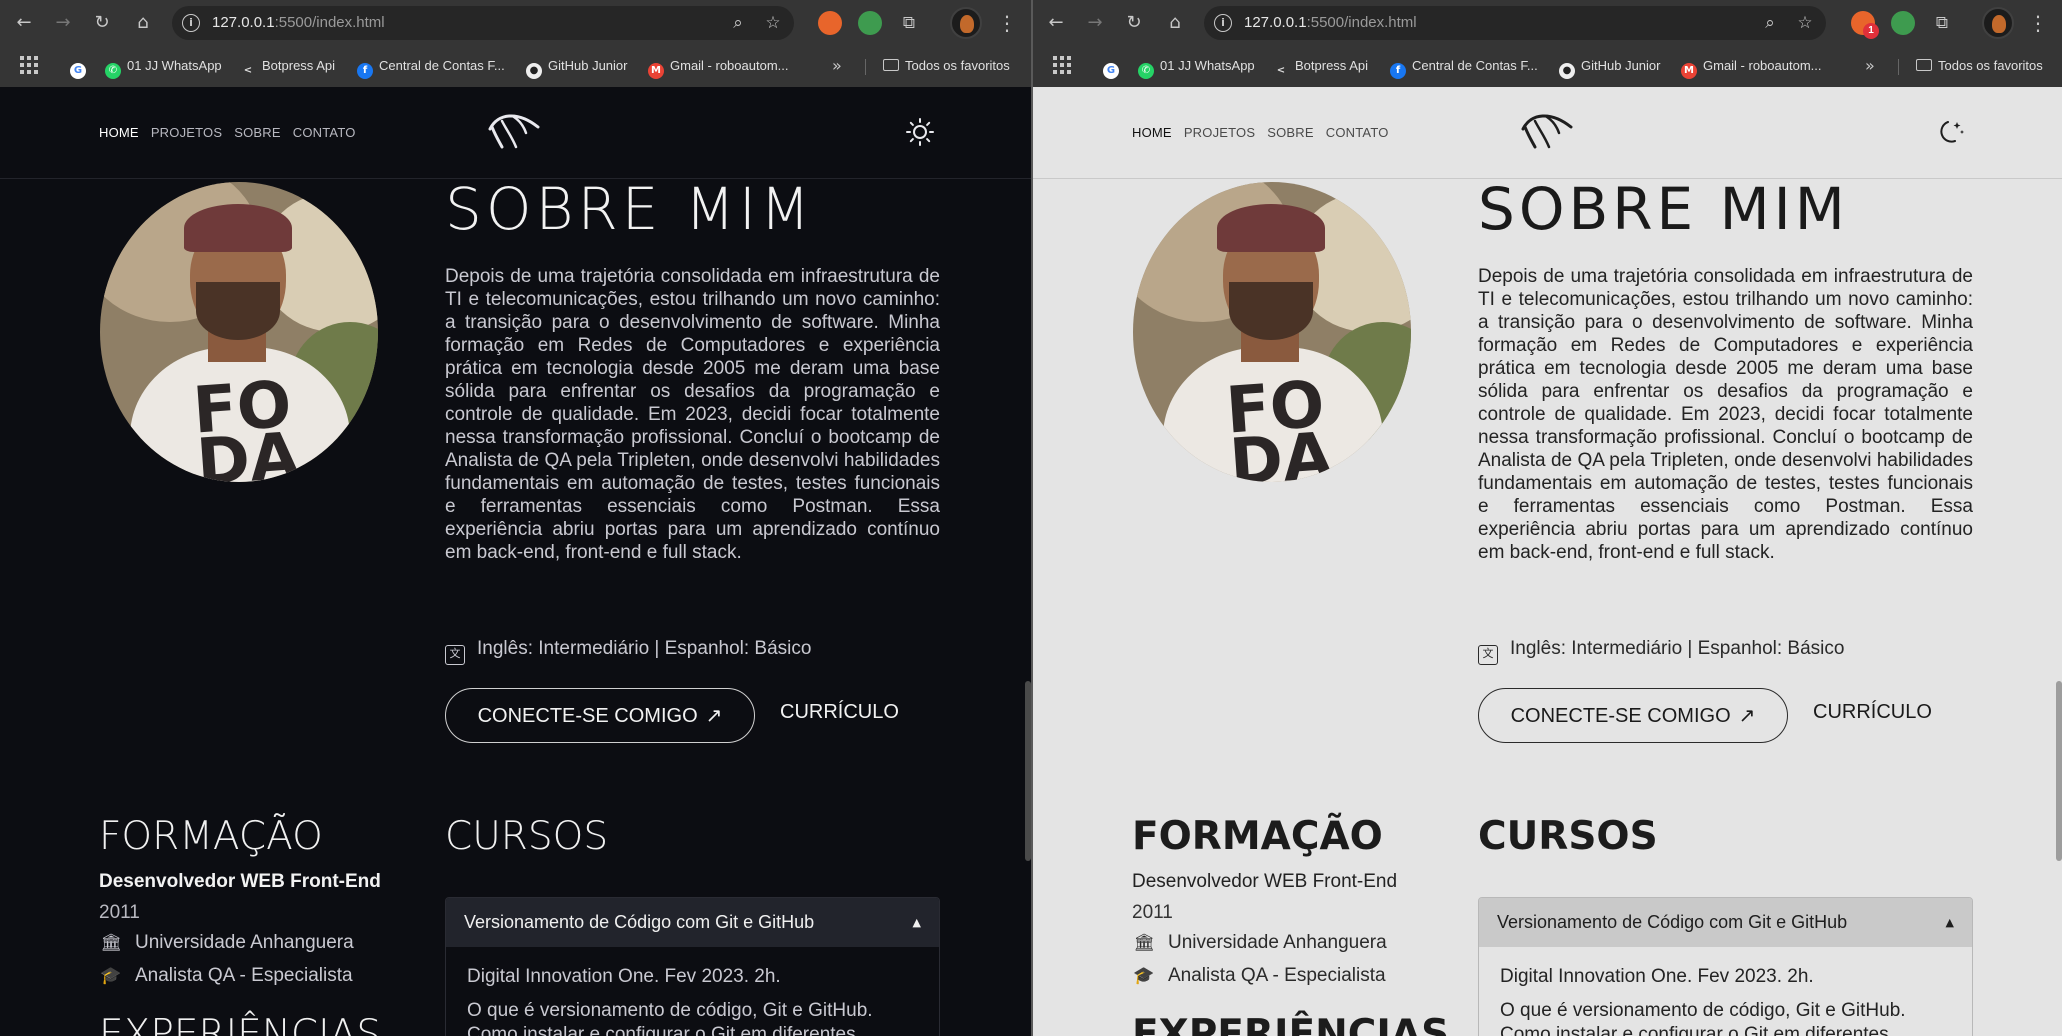  I want to click on site-header: HOME PROJETOS SOBRE CONTATO, so click(1547, 133).